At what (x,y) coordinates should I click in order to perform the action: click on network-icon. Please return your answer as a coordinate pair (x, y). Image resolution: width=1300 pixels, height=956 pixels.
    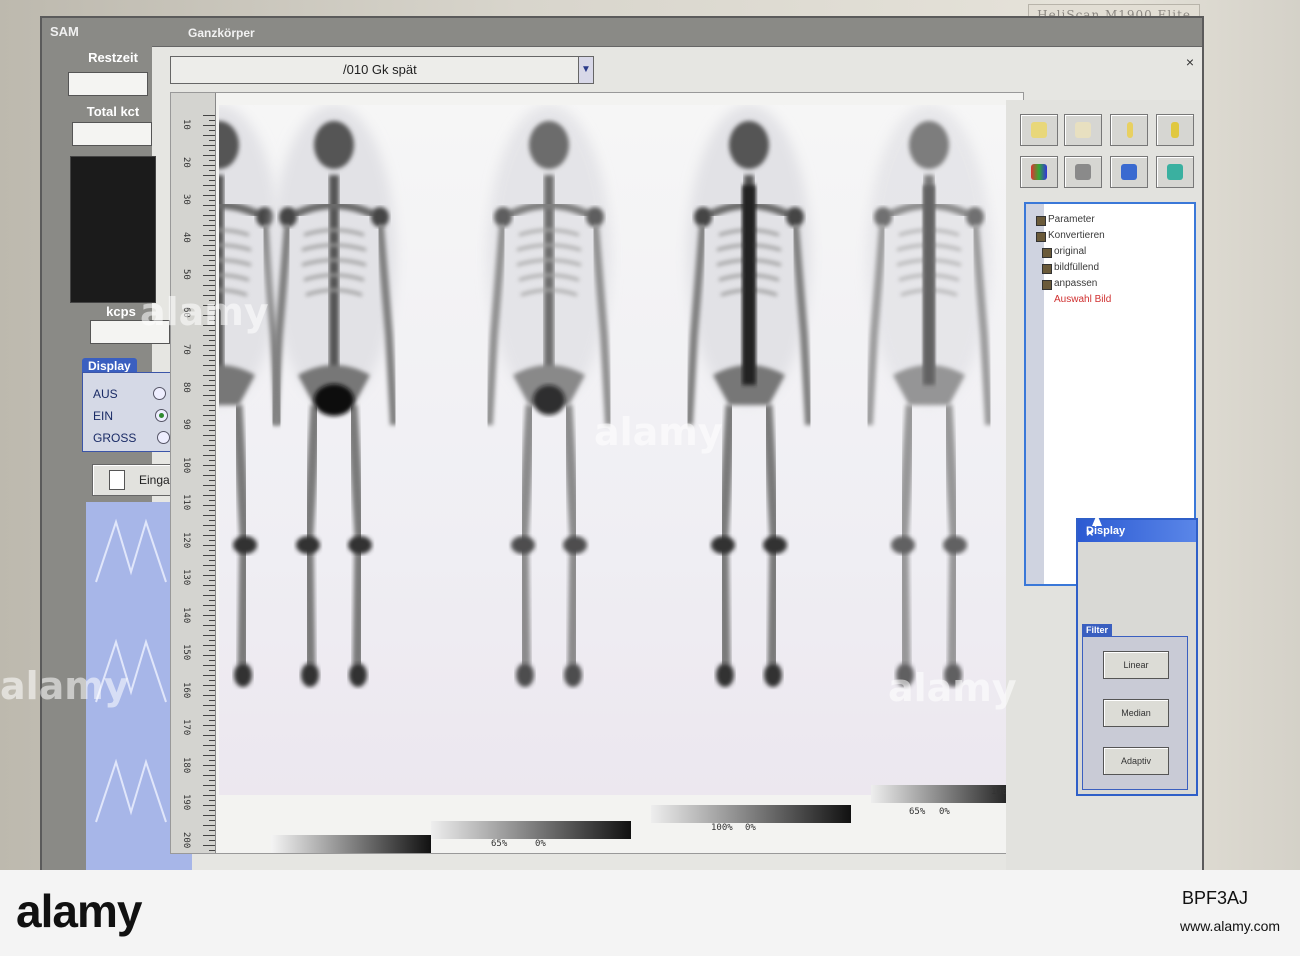
    Looking at the image, I should click on (1129, 172).